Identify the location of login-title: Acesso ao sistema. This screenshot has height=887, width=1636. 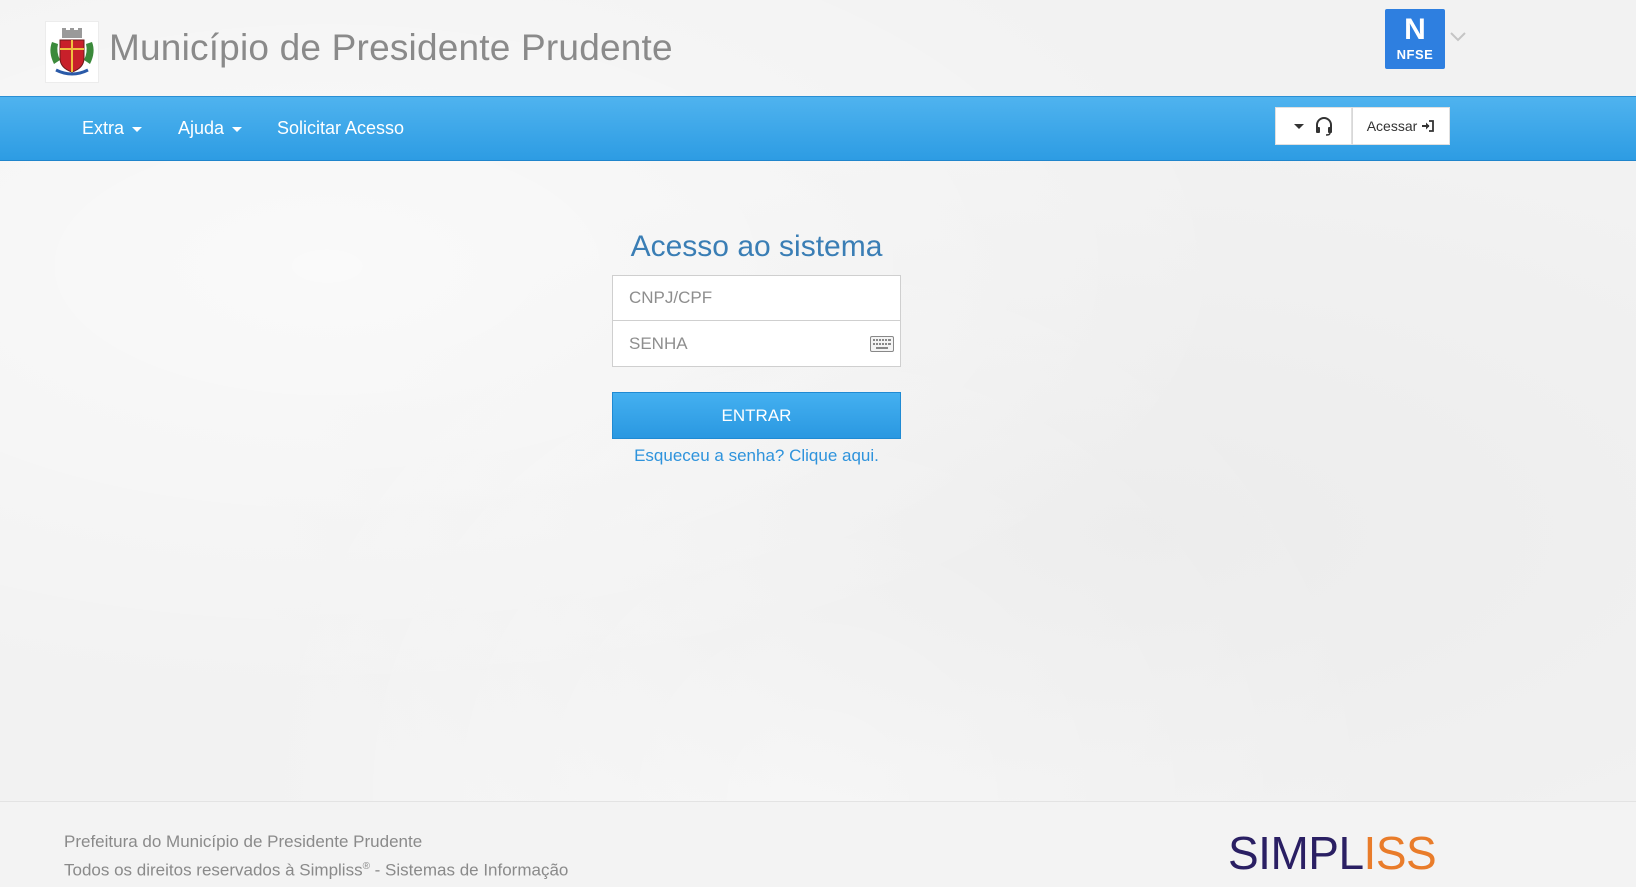
(756, 246).